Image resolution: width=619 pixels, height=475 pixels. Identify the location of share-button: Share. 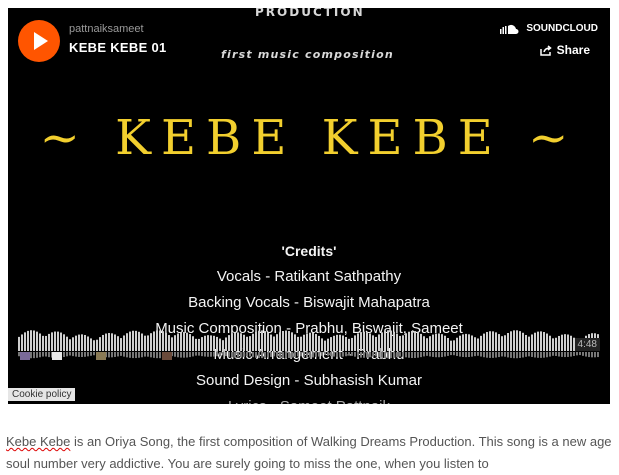
(564, 50).